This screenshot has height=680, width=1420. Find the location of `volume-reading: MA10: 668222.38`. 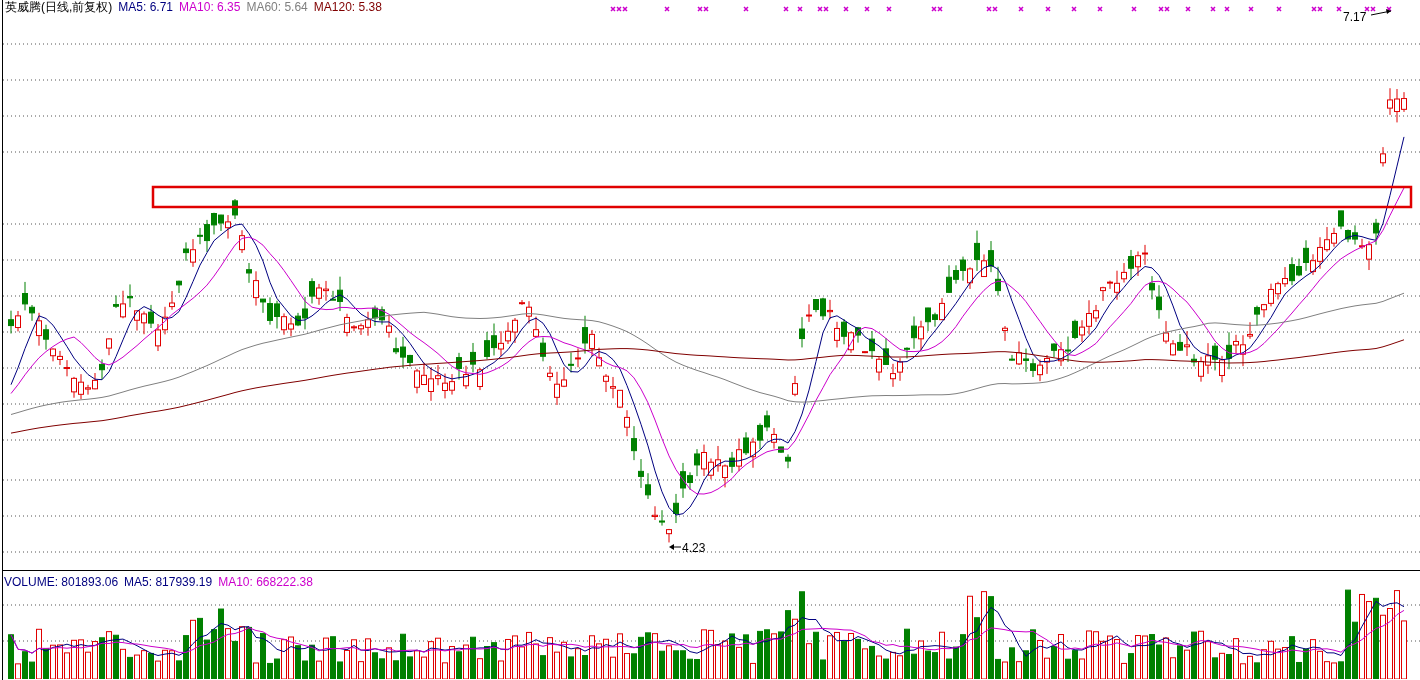

volume-reading: MA10: 668222.38 is located at coordinates (265, 582).